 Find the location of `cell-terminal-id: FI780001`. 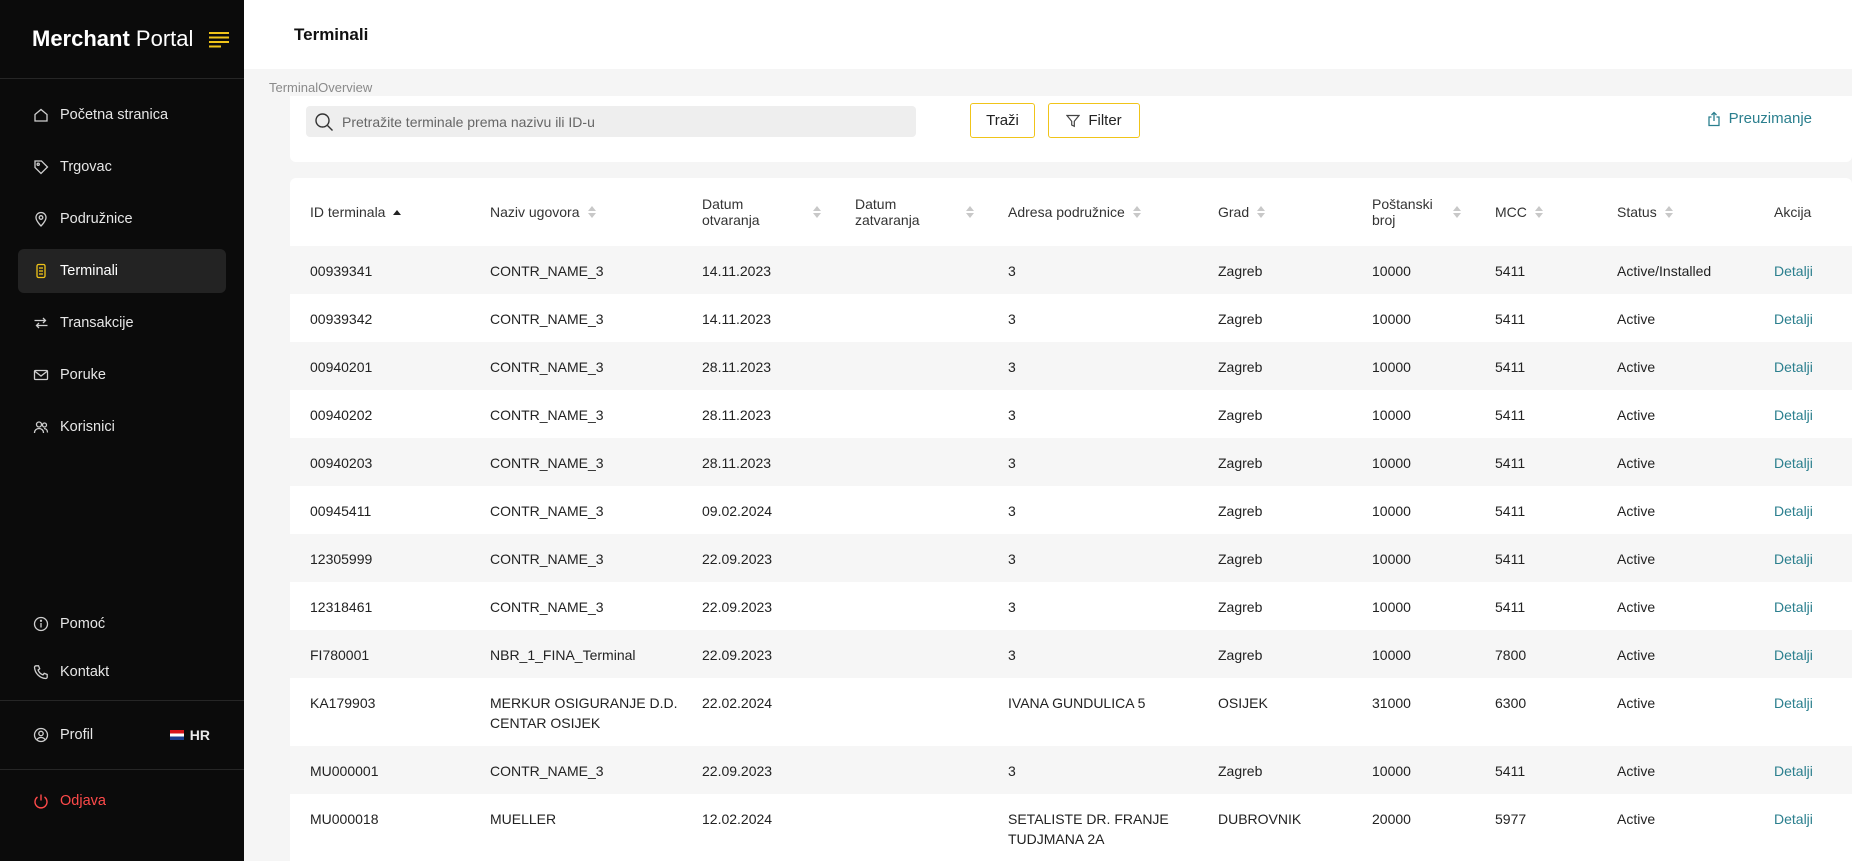

cell-terminal-id: FI780001 is located at coordinates (340, 655).